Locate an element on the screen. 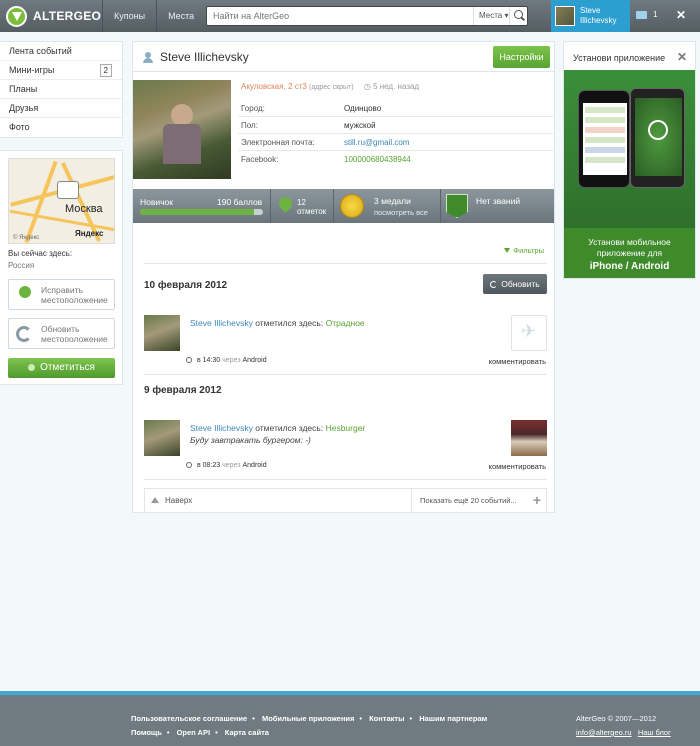 The width and height of the screenshot is (700, 746). info-row-gender: Пол: мужской is located at coordinates (396, 125).